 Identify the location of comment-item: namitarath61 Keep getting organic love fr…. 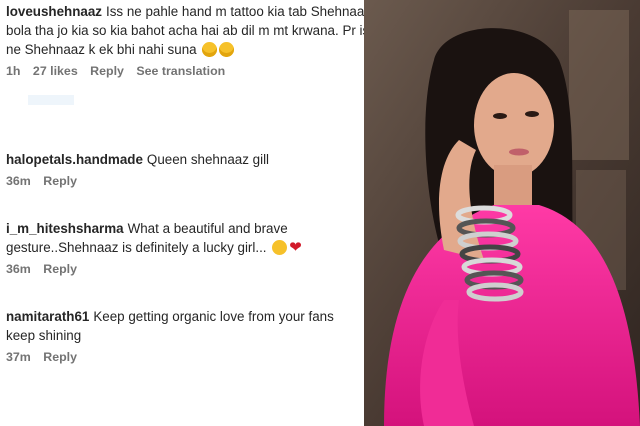
(184, 335).